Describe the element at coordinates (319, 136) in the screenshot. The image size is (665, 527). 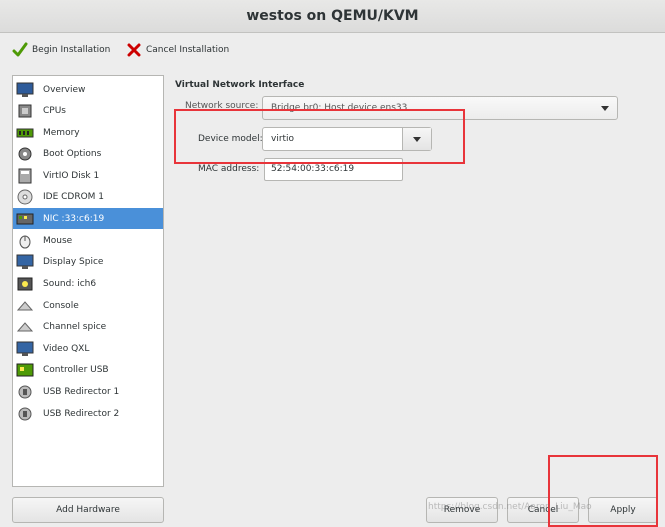
I see `highlight-box-device-model` at that location.